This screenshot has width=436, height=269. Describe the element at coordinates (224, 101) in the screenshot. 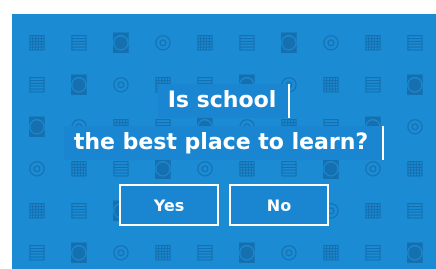

I see `question-line-1: Is school` at that location.